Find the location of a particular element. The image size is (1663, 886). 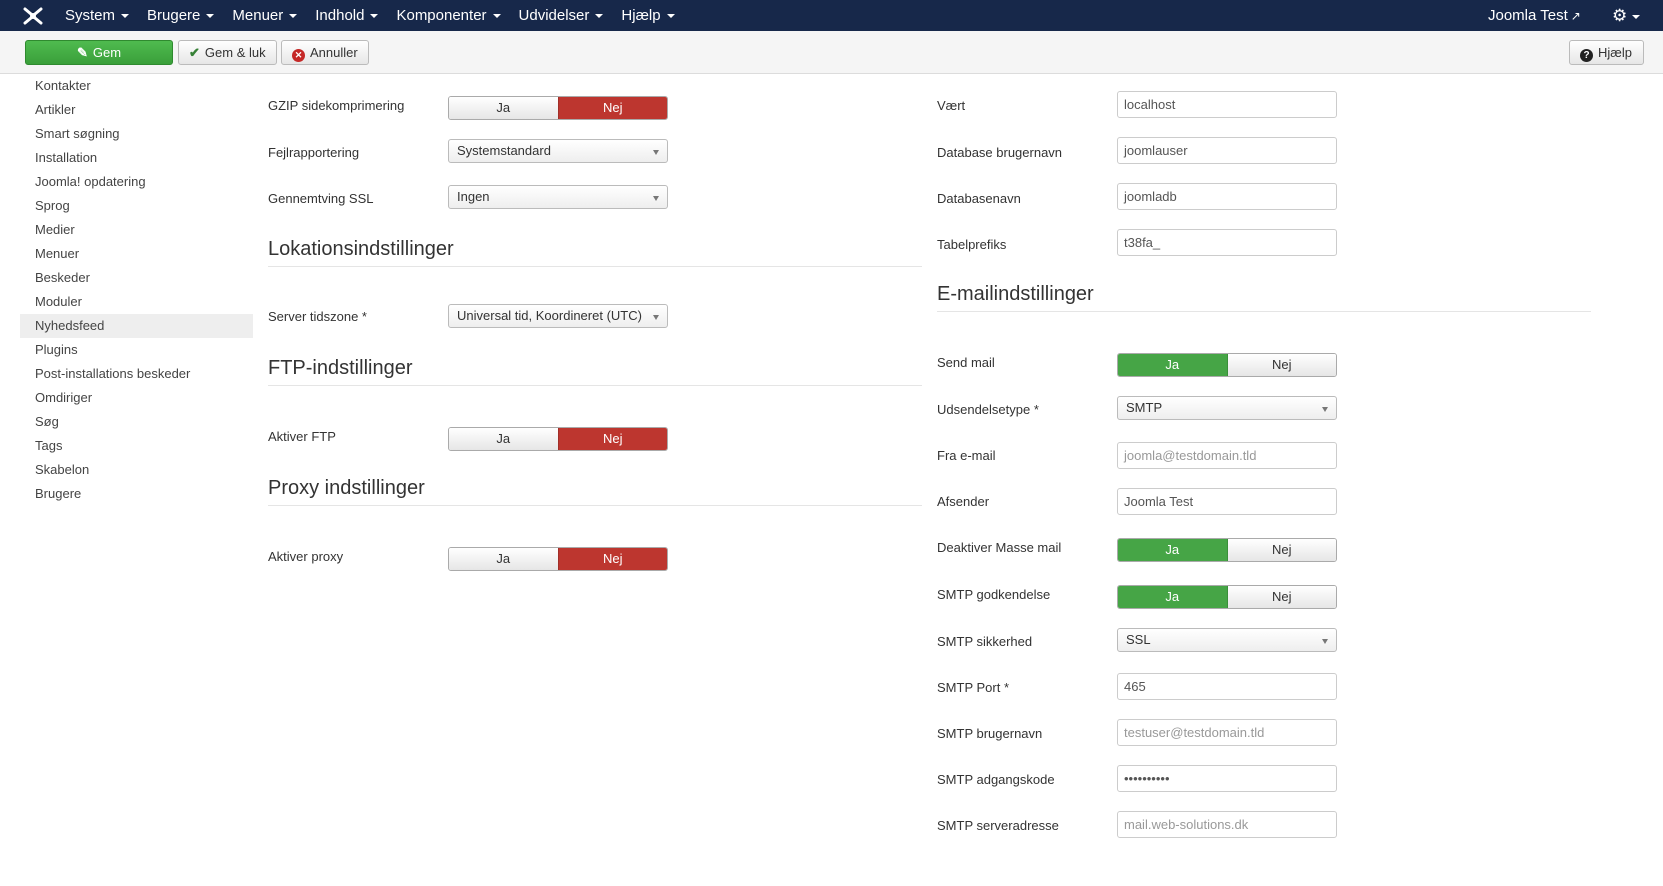

mail-section-title: E-mailindstillinger is located at coordinates (1015, 294).